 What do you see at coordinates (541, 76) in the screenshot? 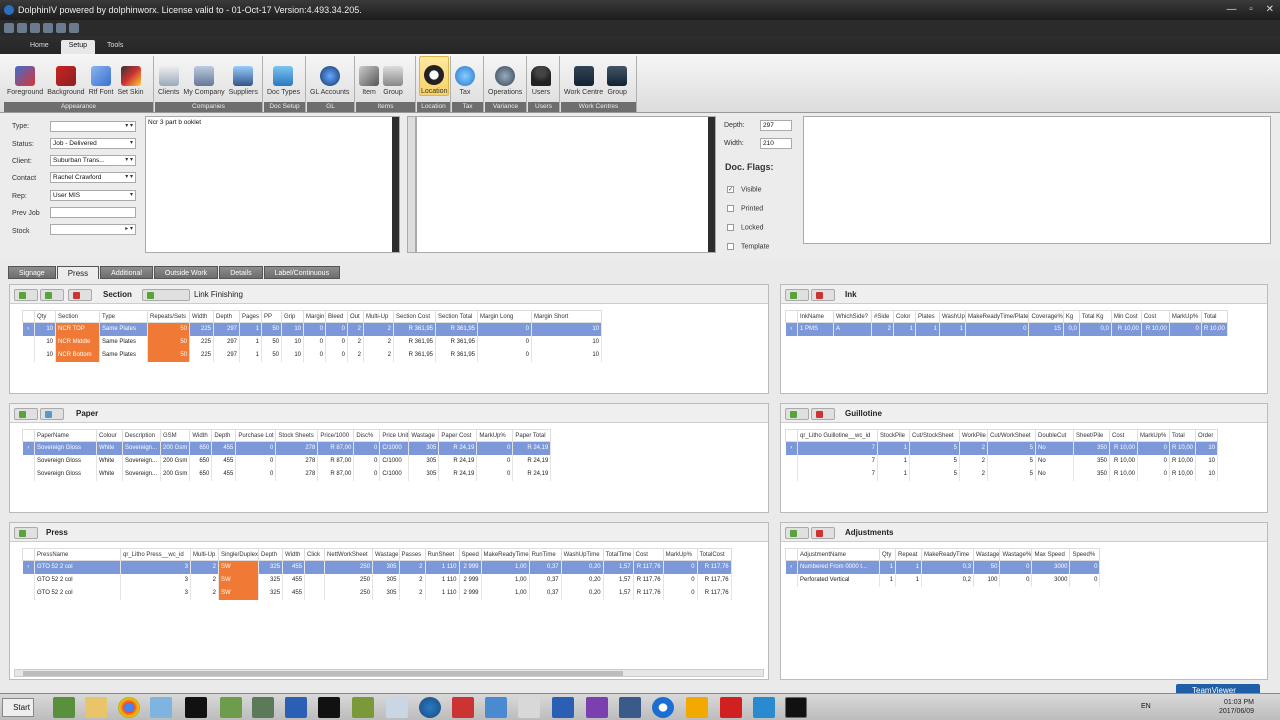
I see `users-button: Users` at bounding box center [541, 76].